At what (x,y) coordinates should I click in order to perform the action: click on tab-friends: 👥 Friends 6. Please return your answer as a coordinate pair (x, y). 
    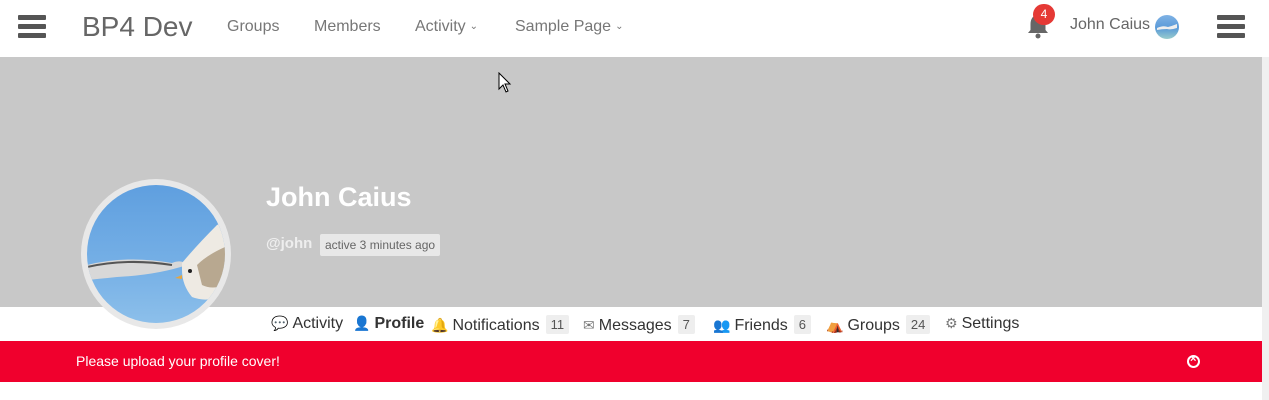
    Looking at the image, I should click on (762, 325).